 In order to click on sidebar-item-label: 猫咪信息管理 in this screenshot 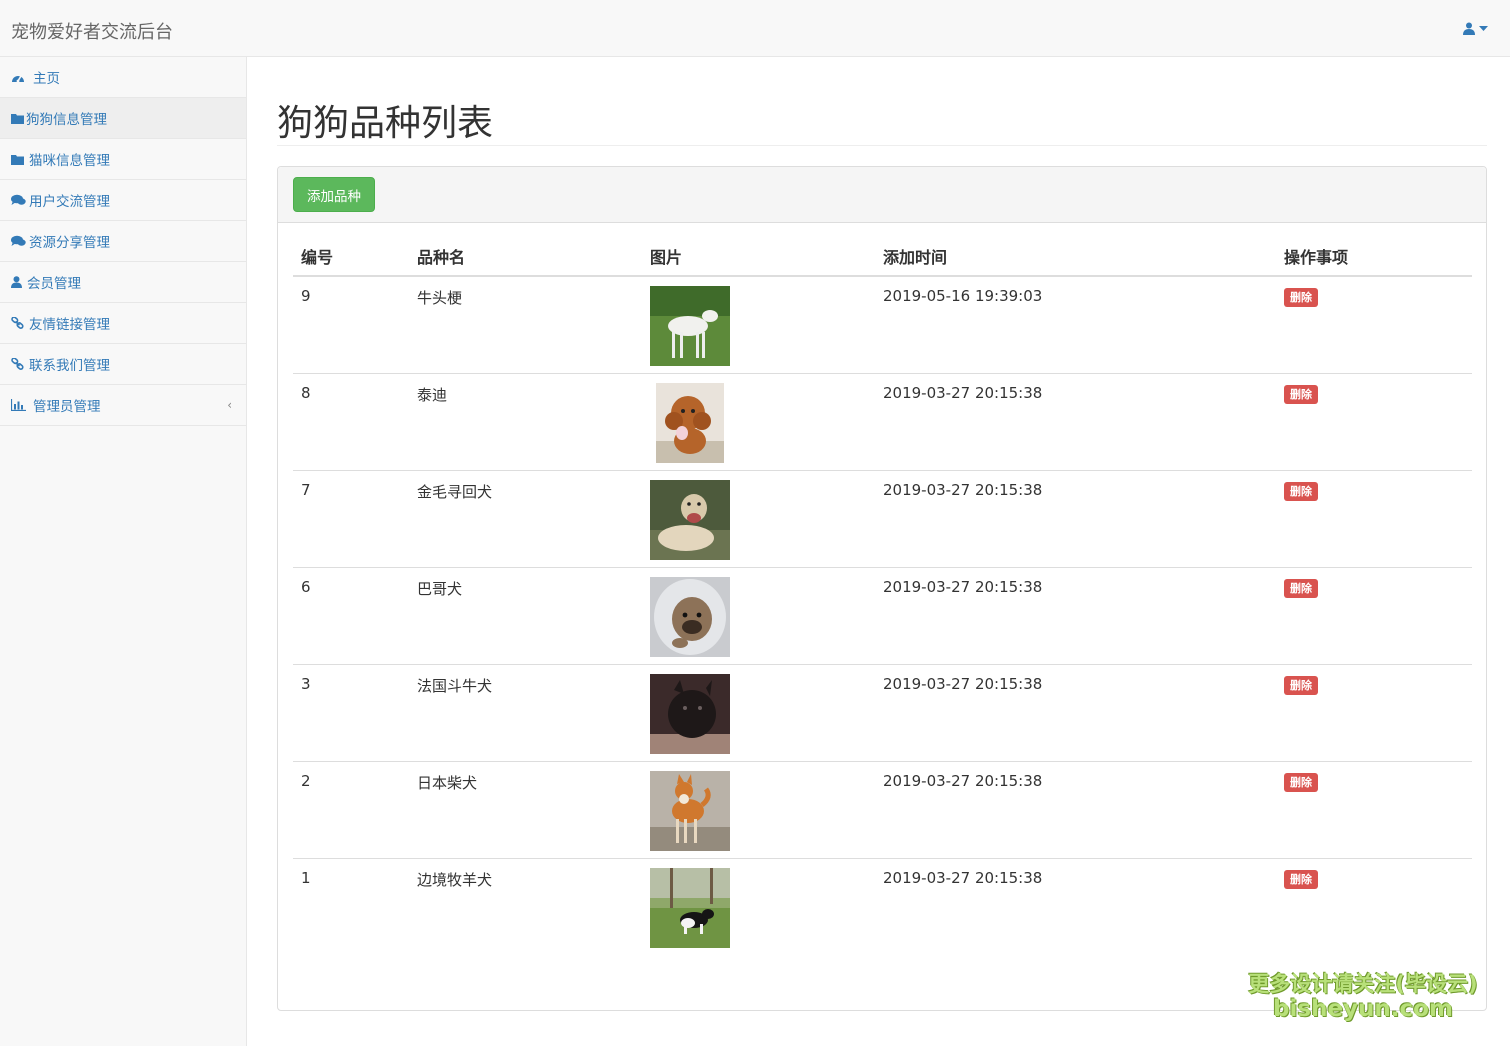, I will do `click(69, 161)`.